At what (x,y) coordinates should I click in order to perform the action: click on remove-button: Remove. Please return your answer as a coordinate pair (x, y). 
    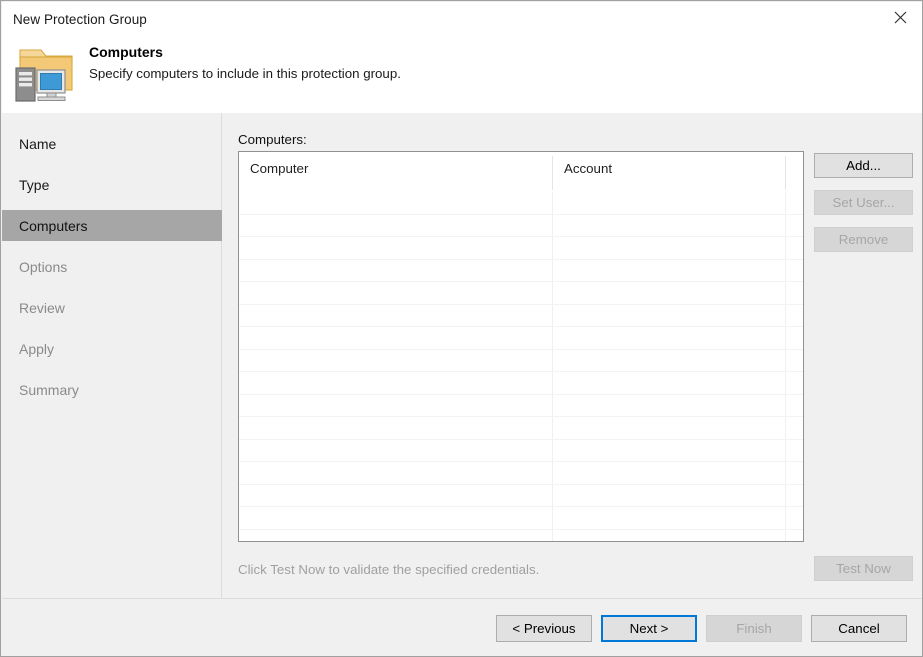
    Looking at the image, I should click on (863, 239).